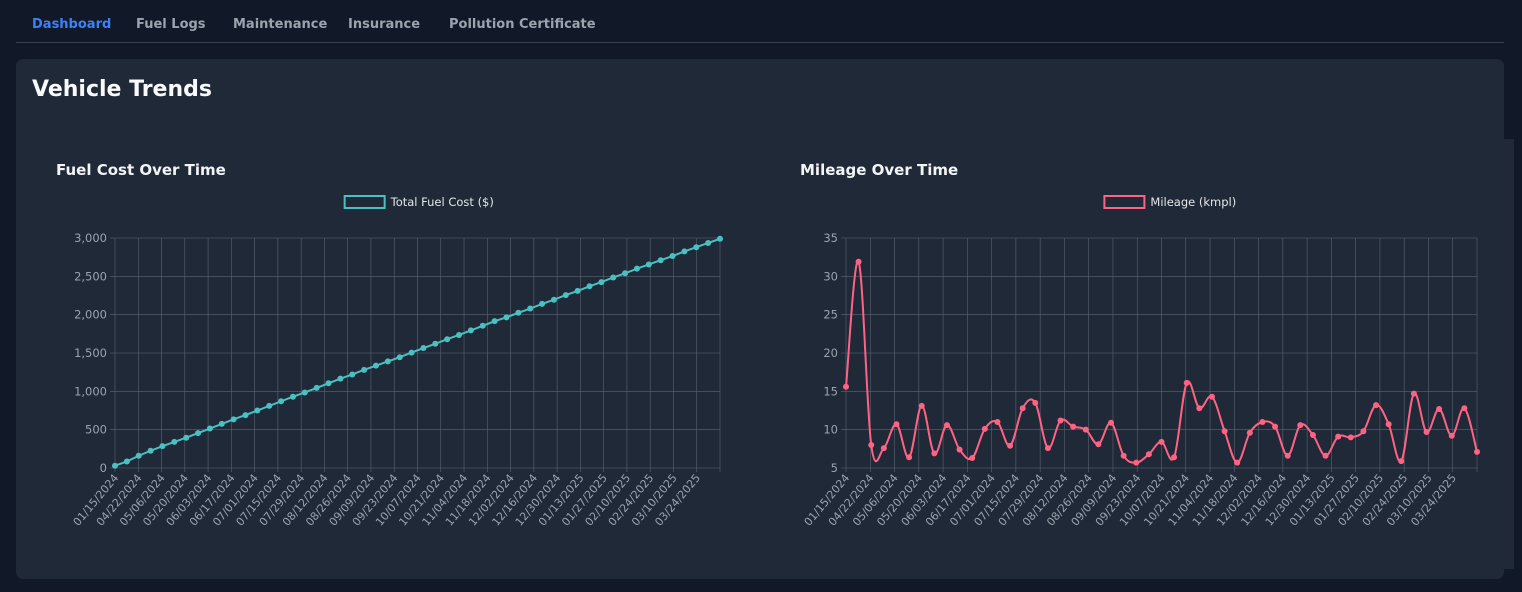  I want to click on tab-insurance: Insurance, so click(384, 24).